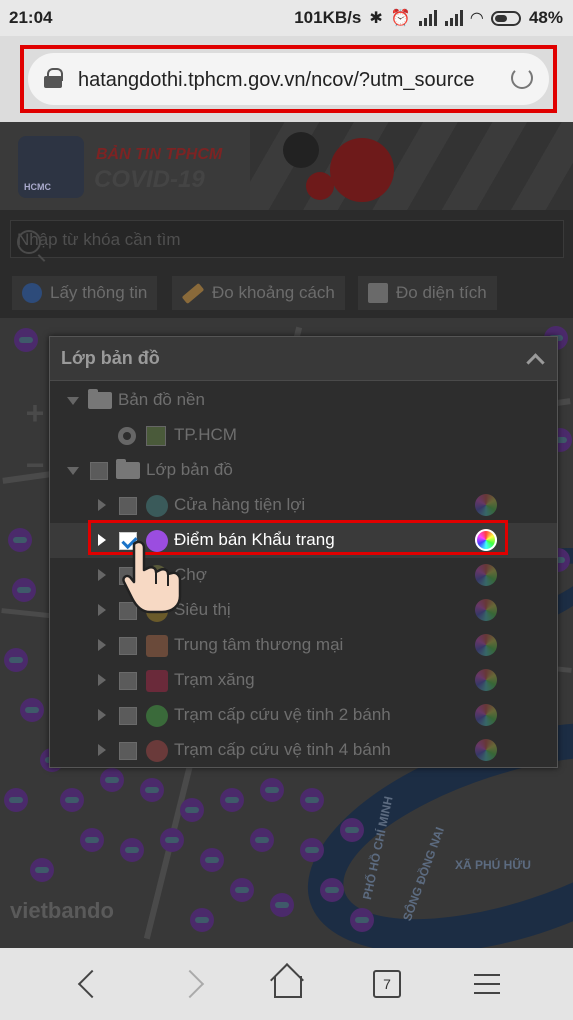 Image resolution: width=573 pixels, height=1020 pixels. I want to click on layer-row-ambulance-4-wheel: Trạm cấp cứu vệ tinh 4 bánh, so click(303, 750).